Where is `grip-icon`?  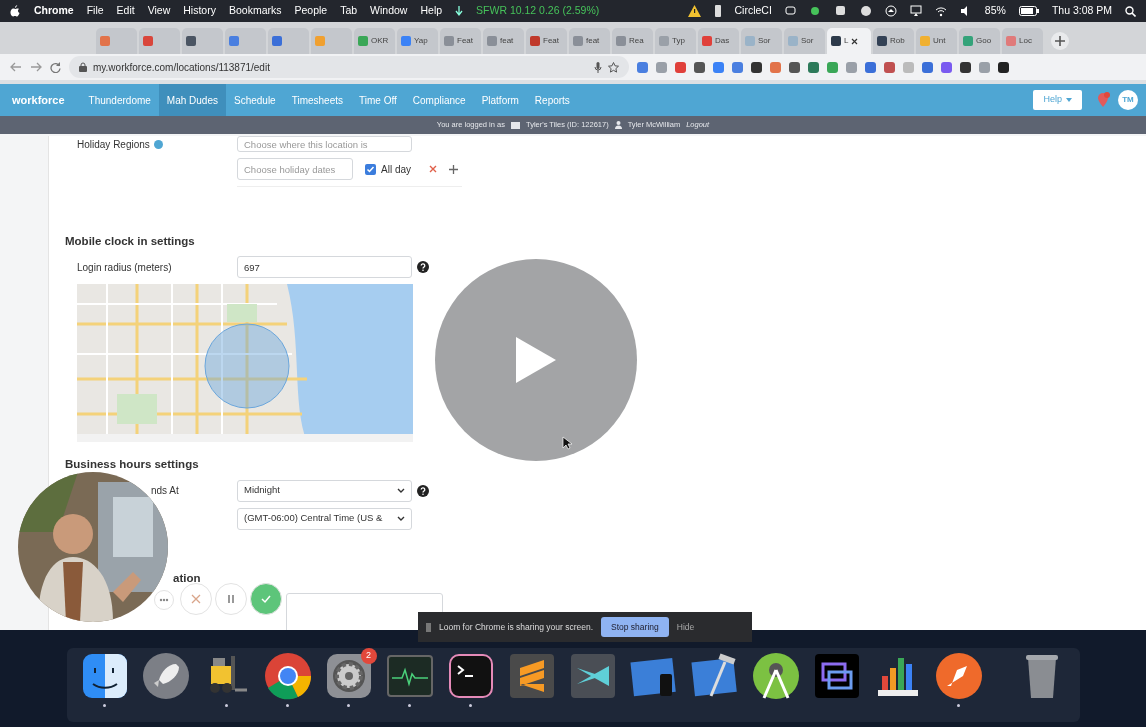 grip-icon is located at coordinates (428, 627).